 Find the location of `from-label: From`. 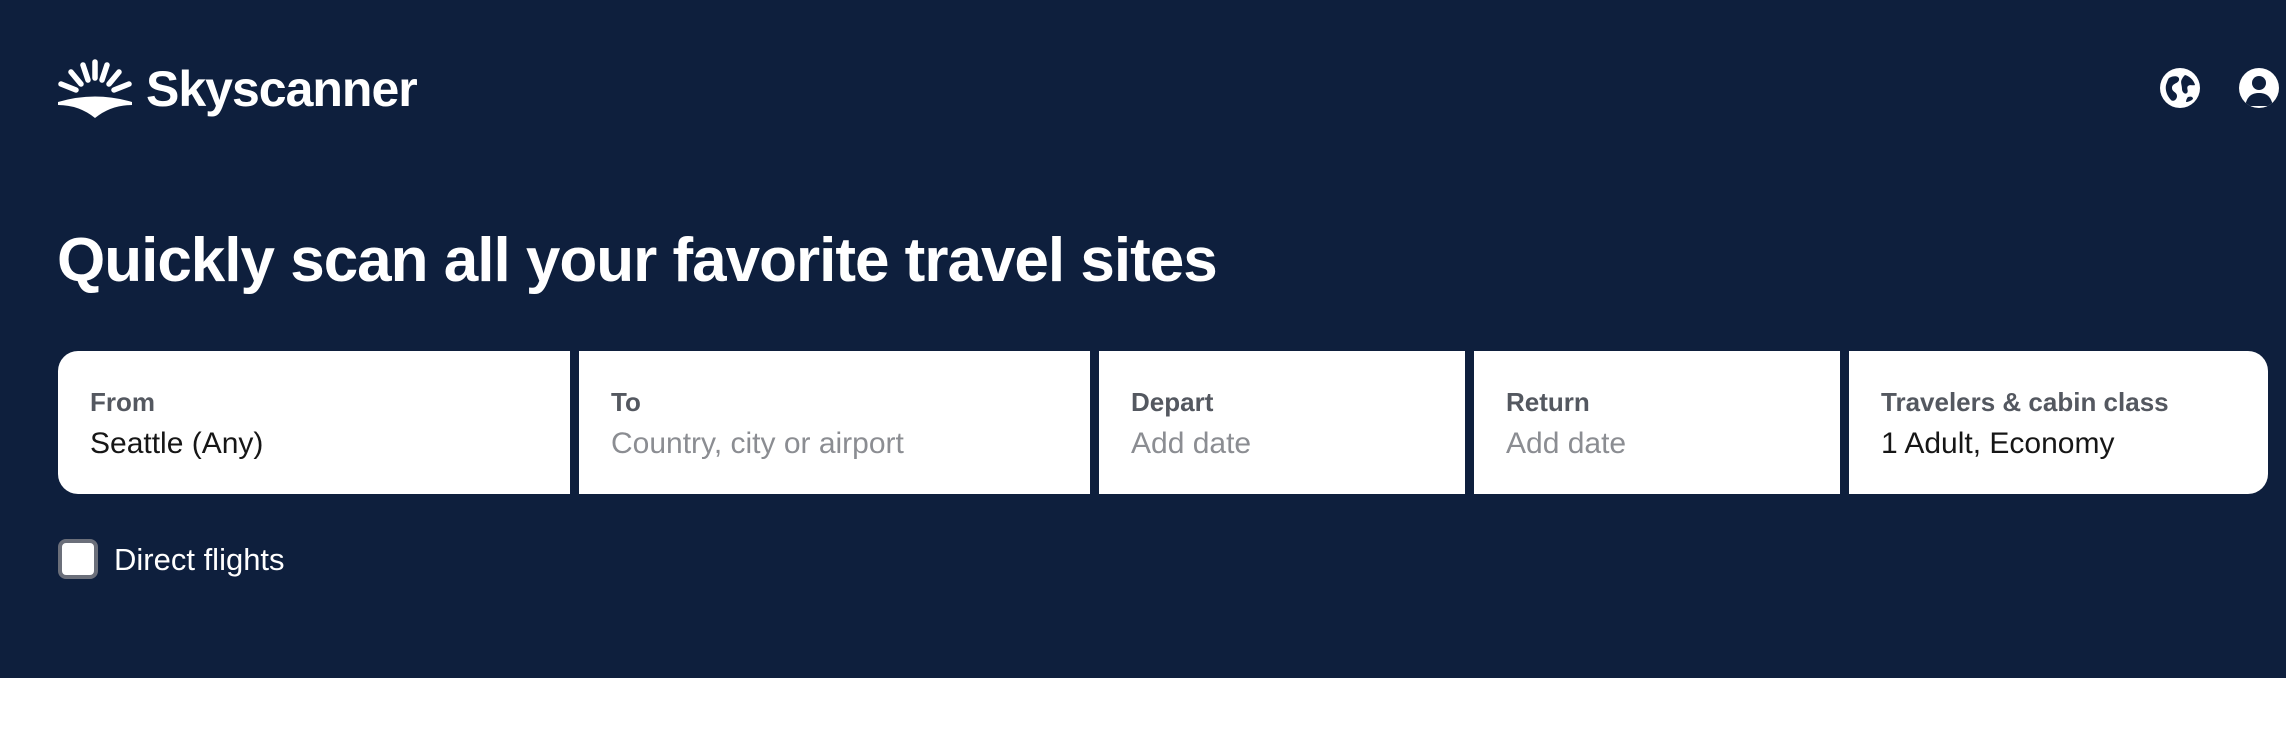

from-label: From is located at coordinates (122, 402).